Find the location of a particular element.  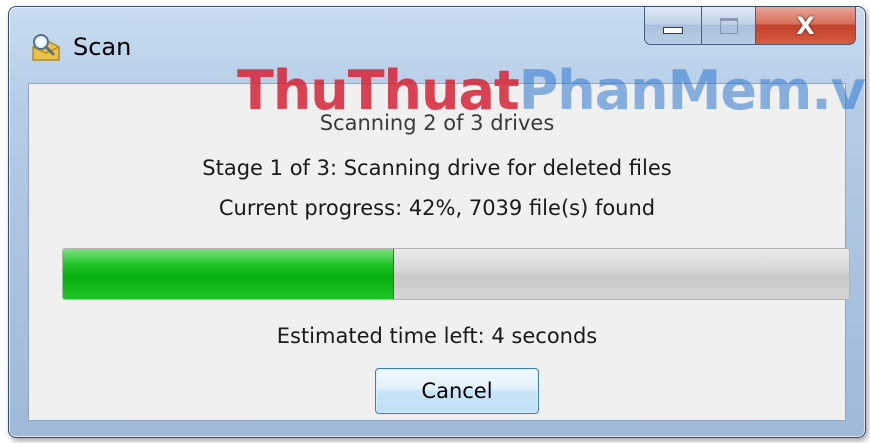

close-icon: X is located at coordinates (805, 25).